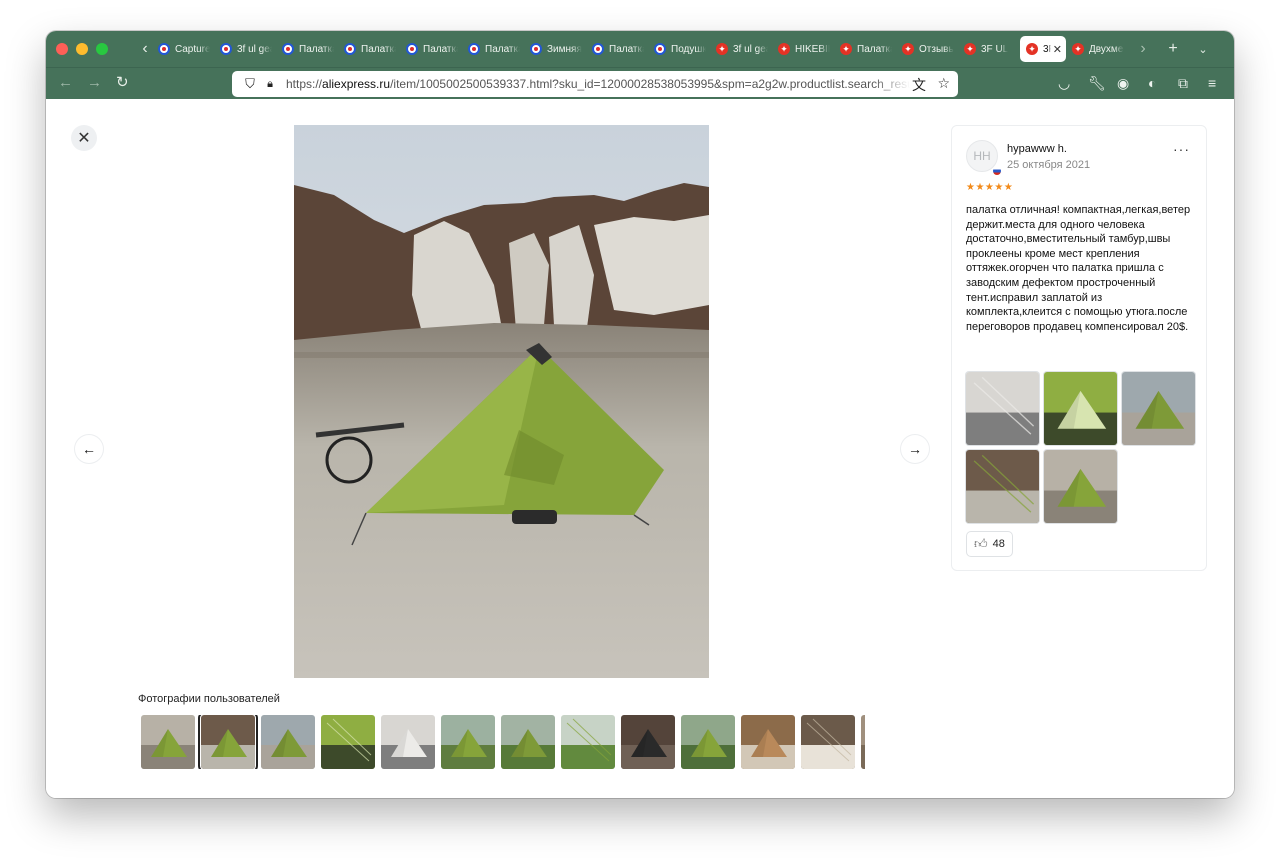 The image size is (1280, 859). What do you see at coordinates (270, 84) in the screenshot?
I see `lock-icon: 🔒︎` at bounding box center [270, 84].